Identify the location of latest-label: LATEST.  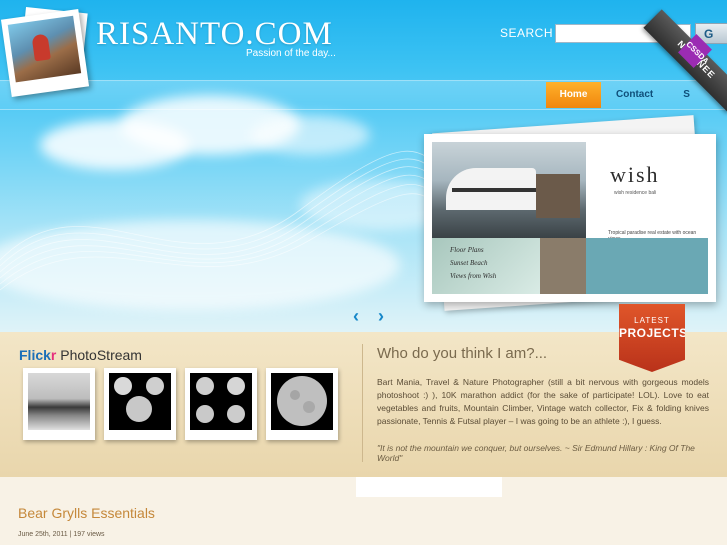
(652, 320).